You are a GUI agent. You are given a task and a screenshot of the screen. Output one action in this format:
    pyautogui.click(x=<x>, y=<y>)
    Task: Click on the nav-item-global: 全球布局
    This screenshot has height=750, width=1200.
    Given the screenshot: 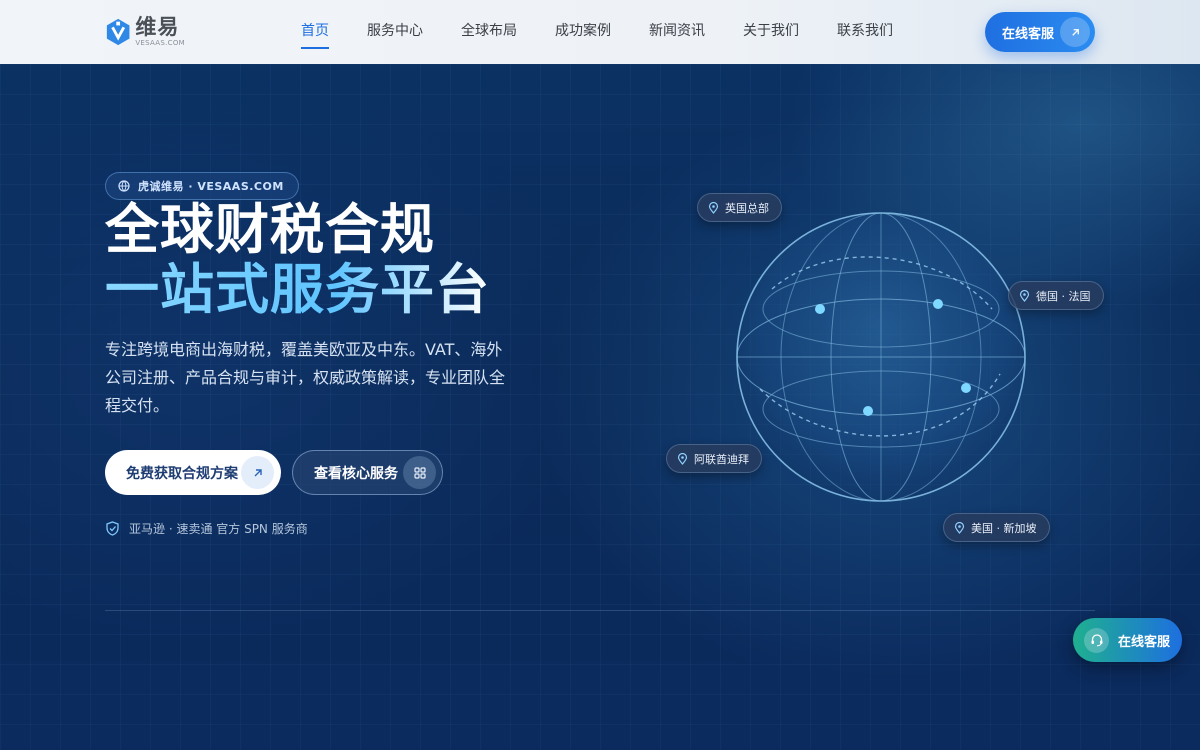 What is the action you would take?
    pyautogui.click(x=489, y=32)
    